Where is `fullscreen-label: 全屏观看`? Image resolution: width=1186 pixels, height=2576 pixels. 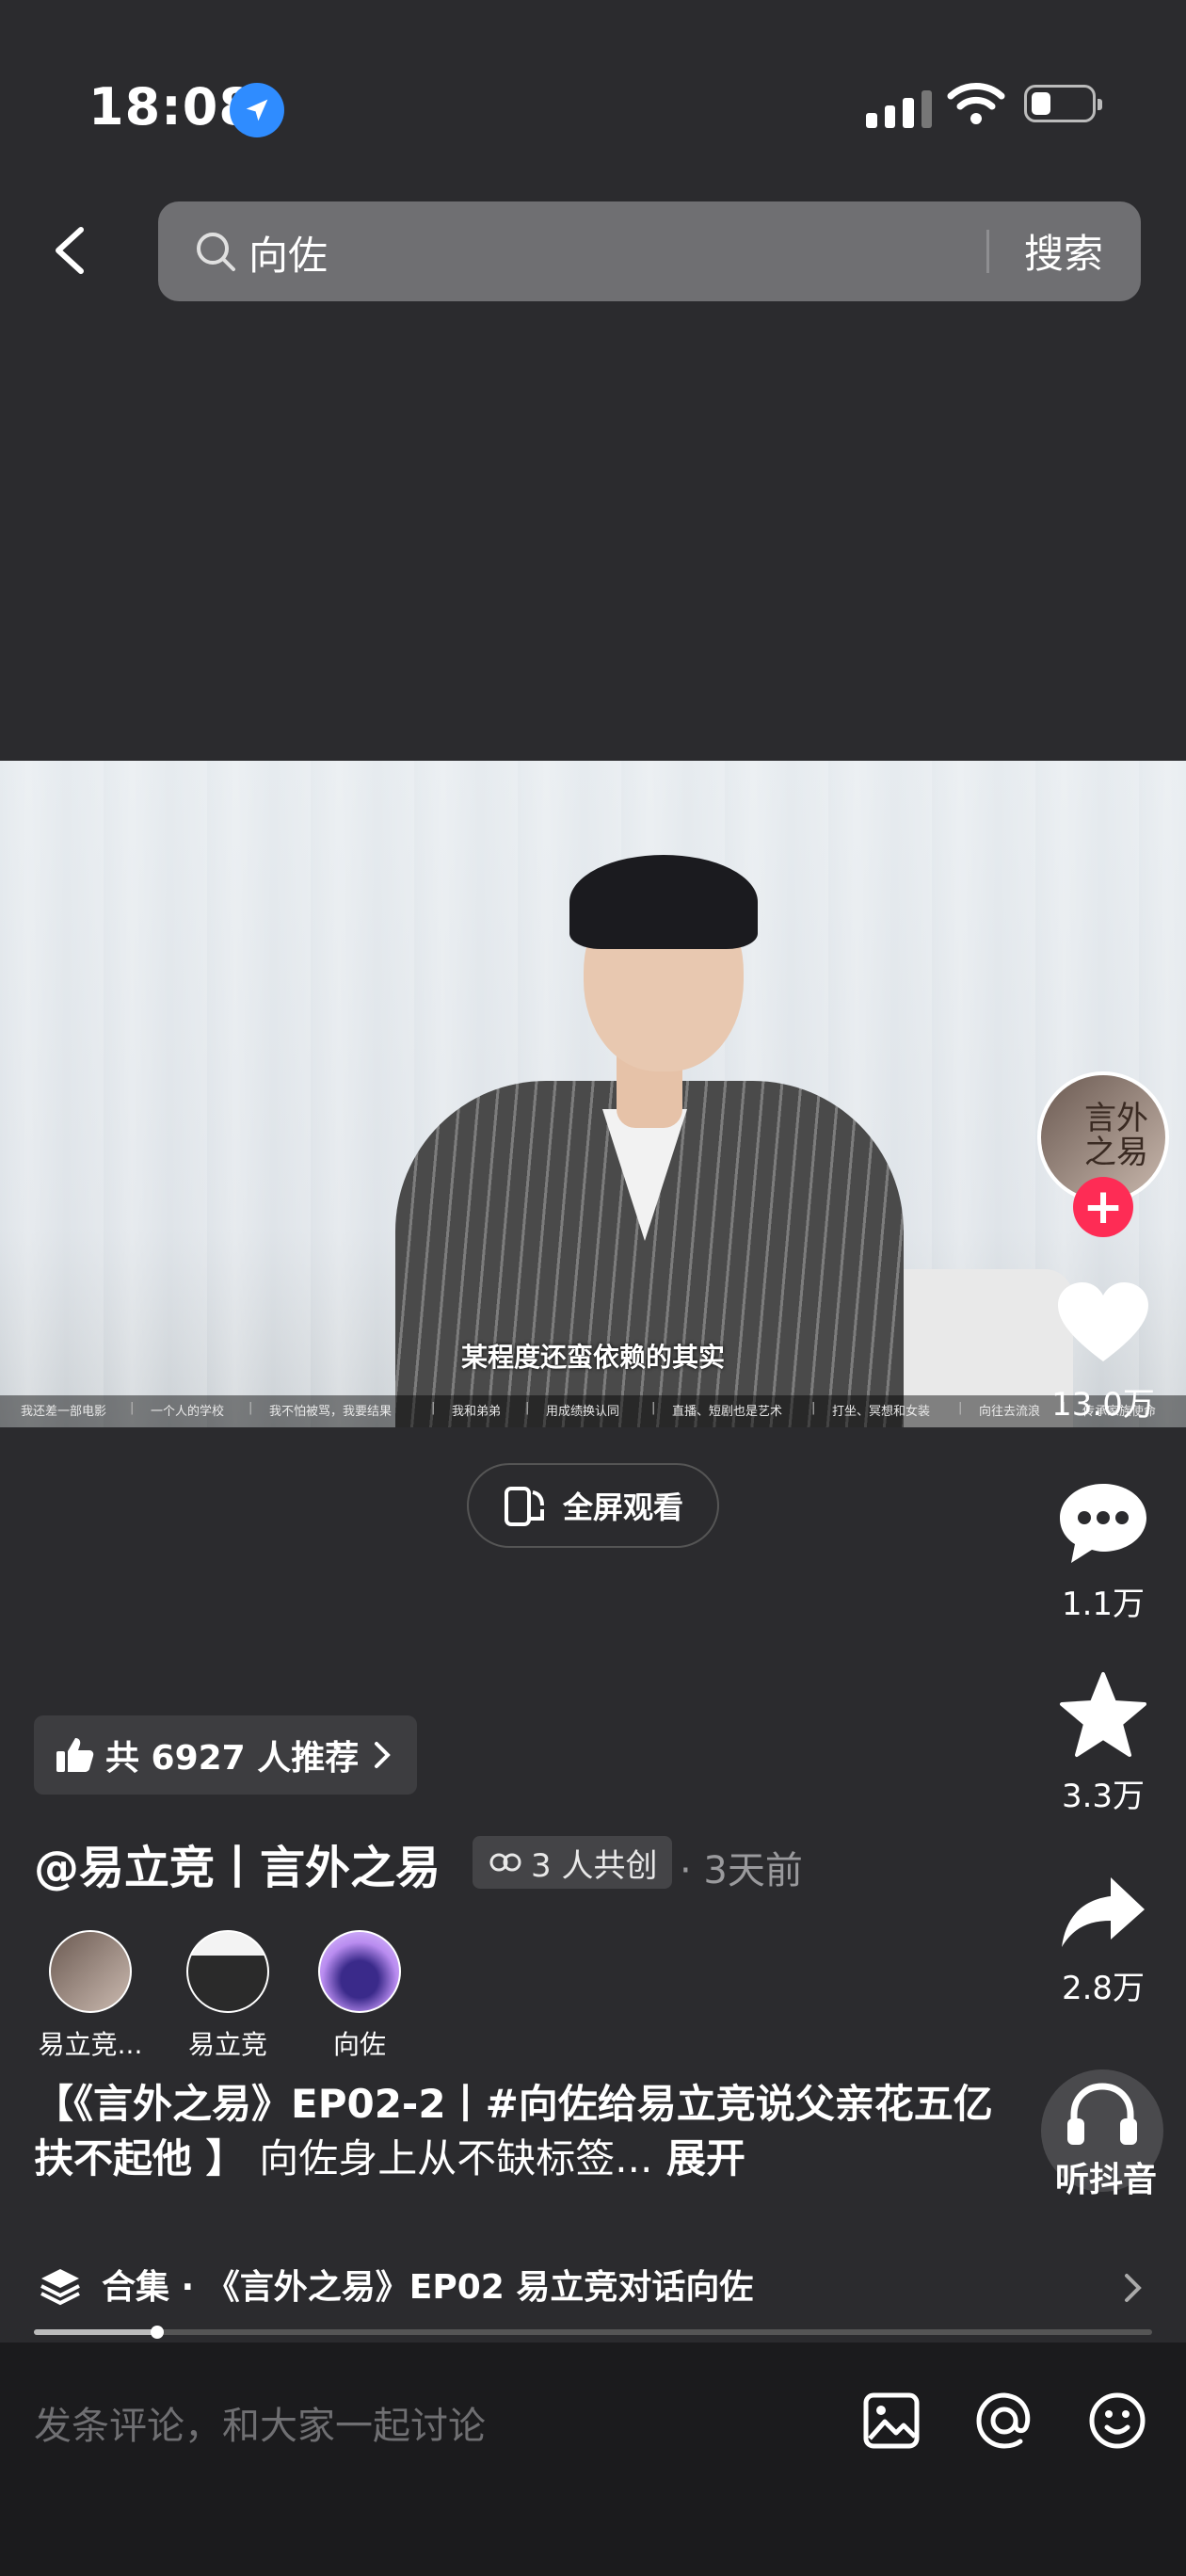 fullscreen-label: 全屏观看 is located at coordinates (623, 1507).